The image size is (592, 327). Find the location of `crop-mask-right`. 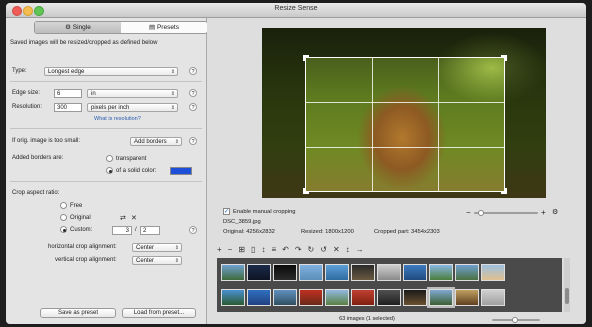

crop-mask-right is located at coordinates (525, 124).